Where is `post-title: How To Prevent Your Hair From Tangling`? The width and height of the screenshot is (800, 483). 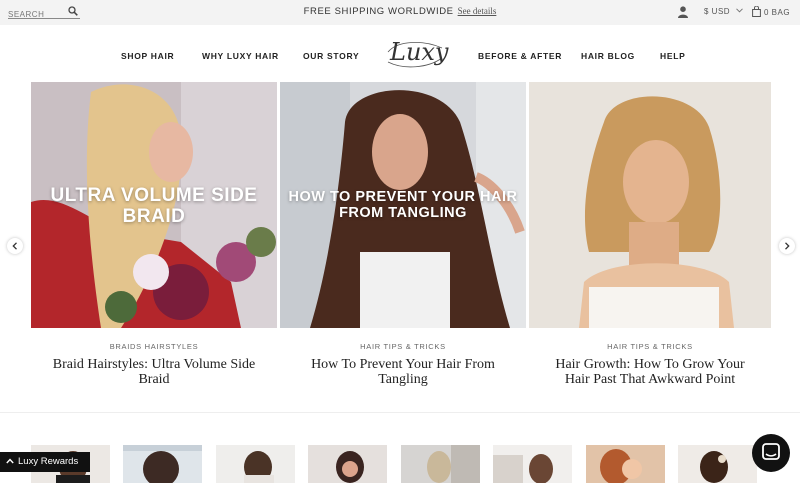 post-title: How To Prevent Your Hair From Tangling is located at coordinates (403, 372).